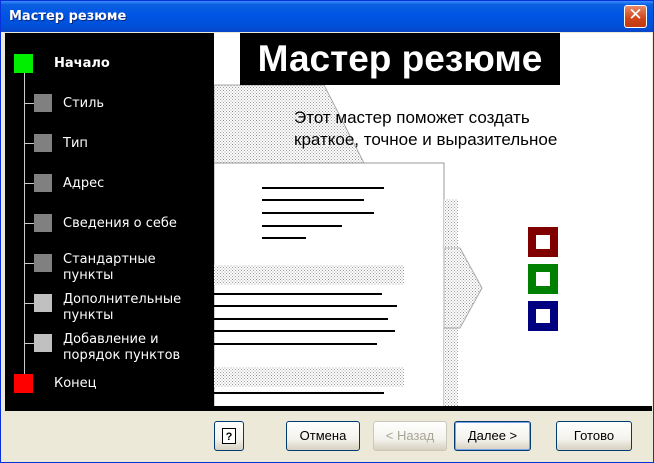 Image resolution: width=654 pixels, height=463 pixels. Describe the element at coordinates (122, 347) in the screenshot. I see `step-label: Добавление и порядок пунктов` at that location.